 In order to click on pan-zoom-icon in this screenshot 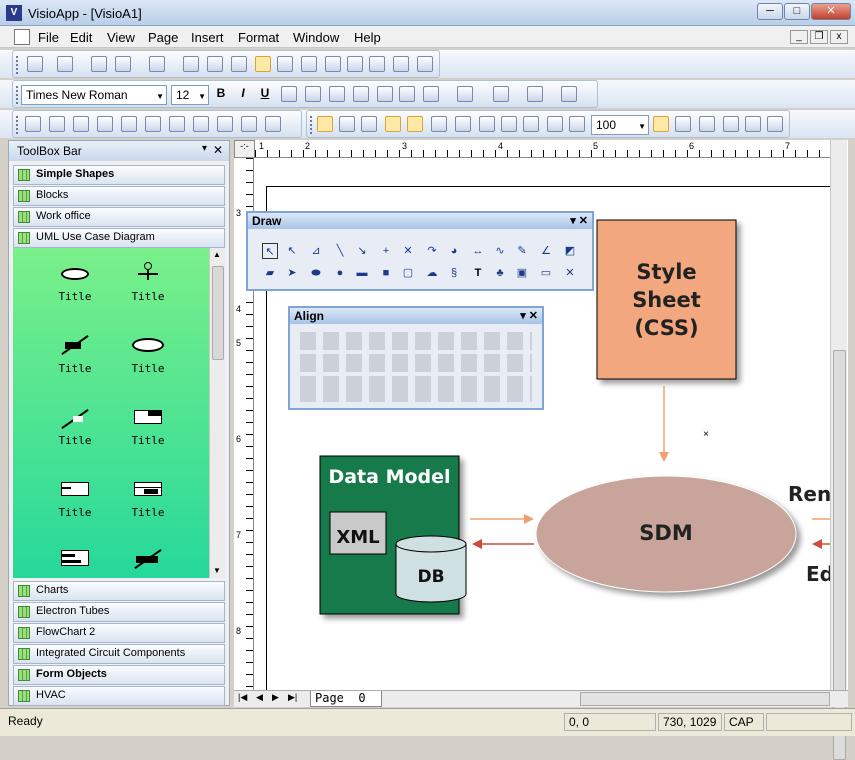, I will do `click(775, 124)`.